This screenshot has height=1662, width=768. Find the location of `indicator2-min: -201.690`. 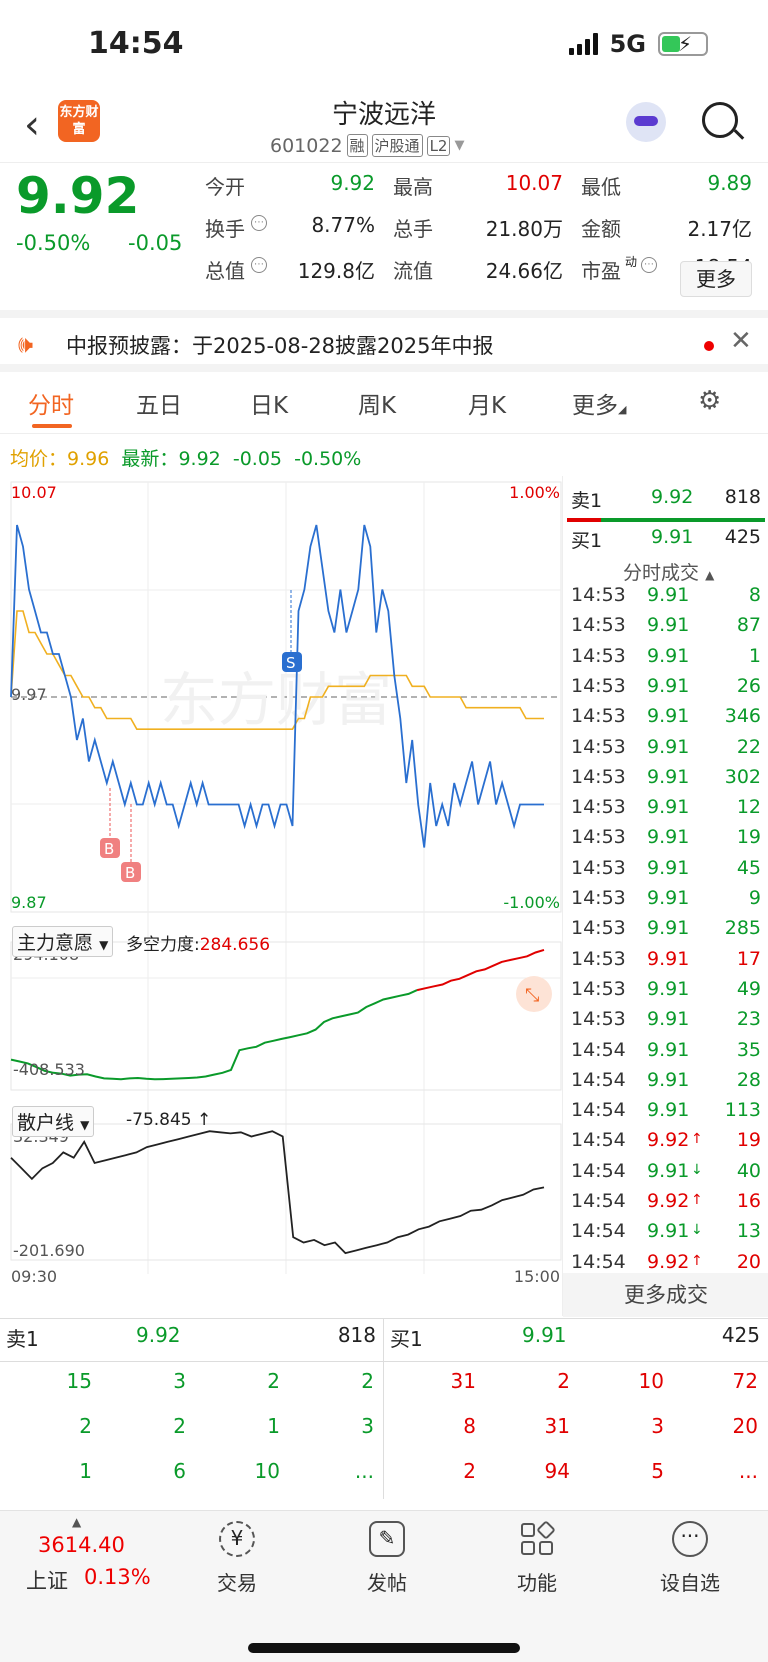

indicator2-min: -201.690 is located at coordinates (49, 1250).